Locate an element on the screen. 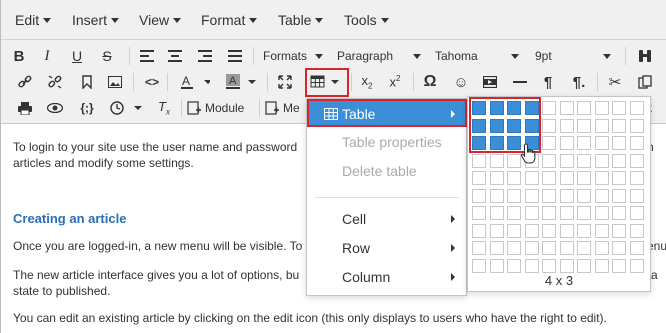 The width and height of the screenshot is (666, 333). cut-button: ✂ is located at coordinates (615, 82).